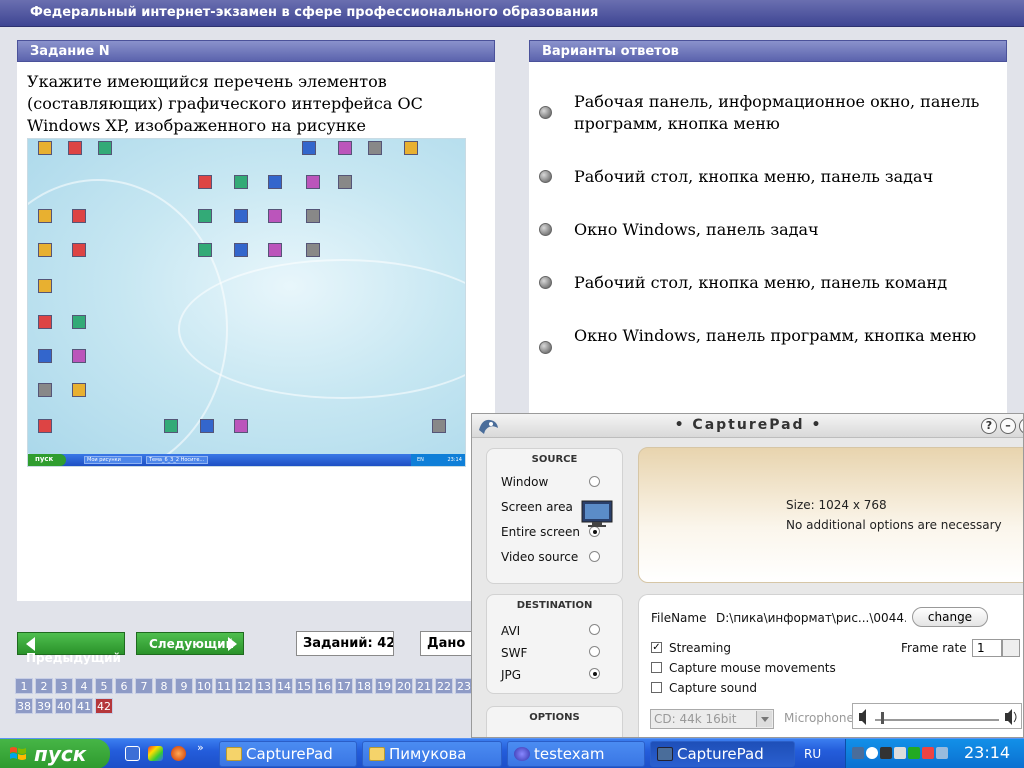  I want to click on page-number-button: 15, so click(304, 686).